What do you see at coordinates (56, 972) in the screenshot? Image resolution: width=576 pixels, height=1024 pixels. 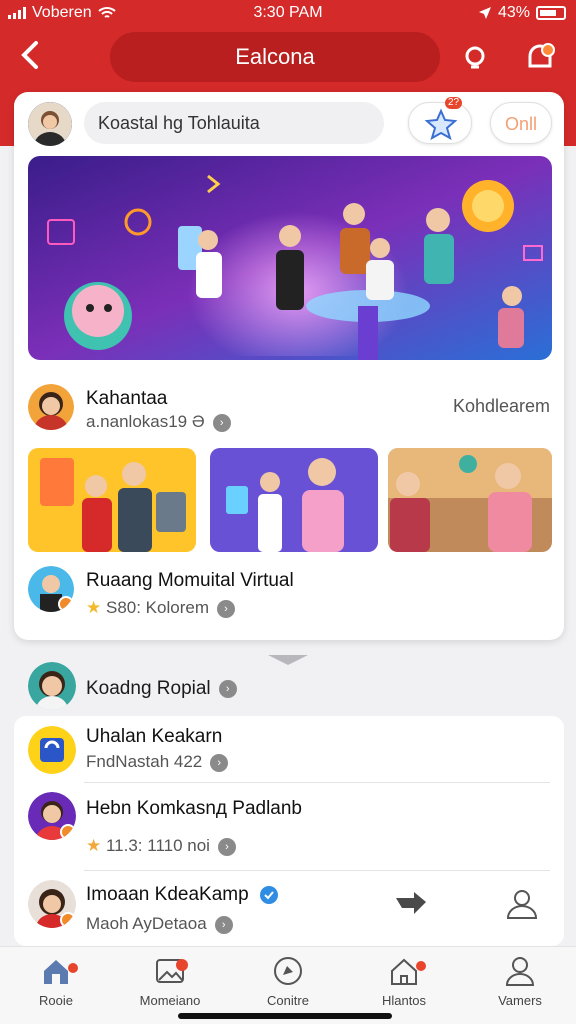 I see `home-icon` at bounding box center [56, 972].